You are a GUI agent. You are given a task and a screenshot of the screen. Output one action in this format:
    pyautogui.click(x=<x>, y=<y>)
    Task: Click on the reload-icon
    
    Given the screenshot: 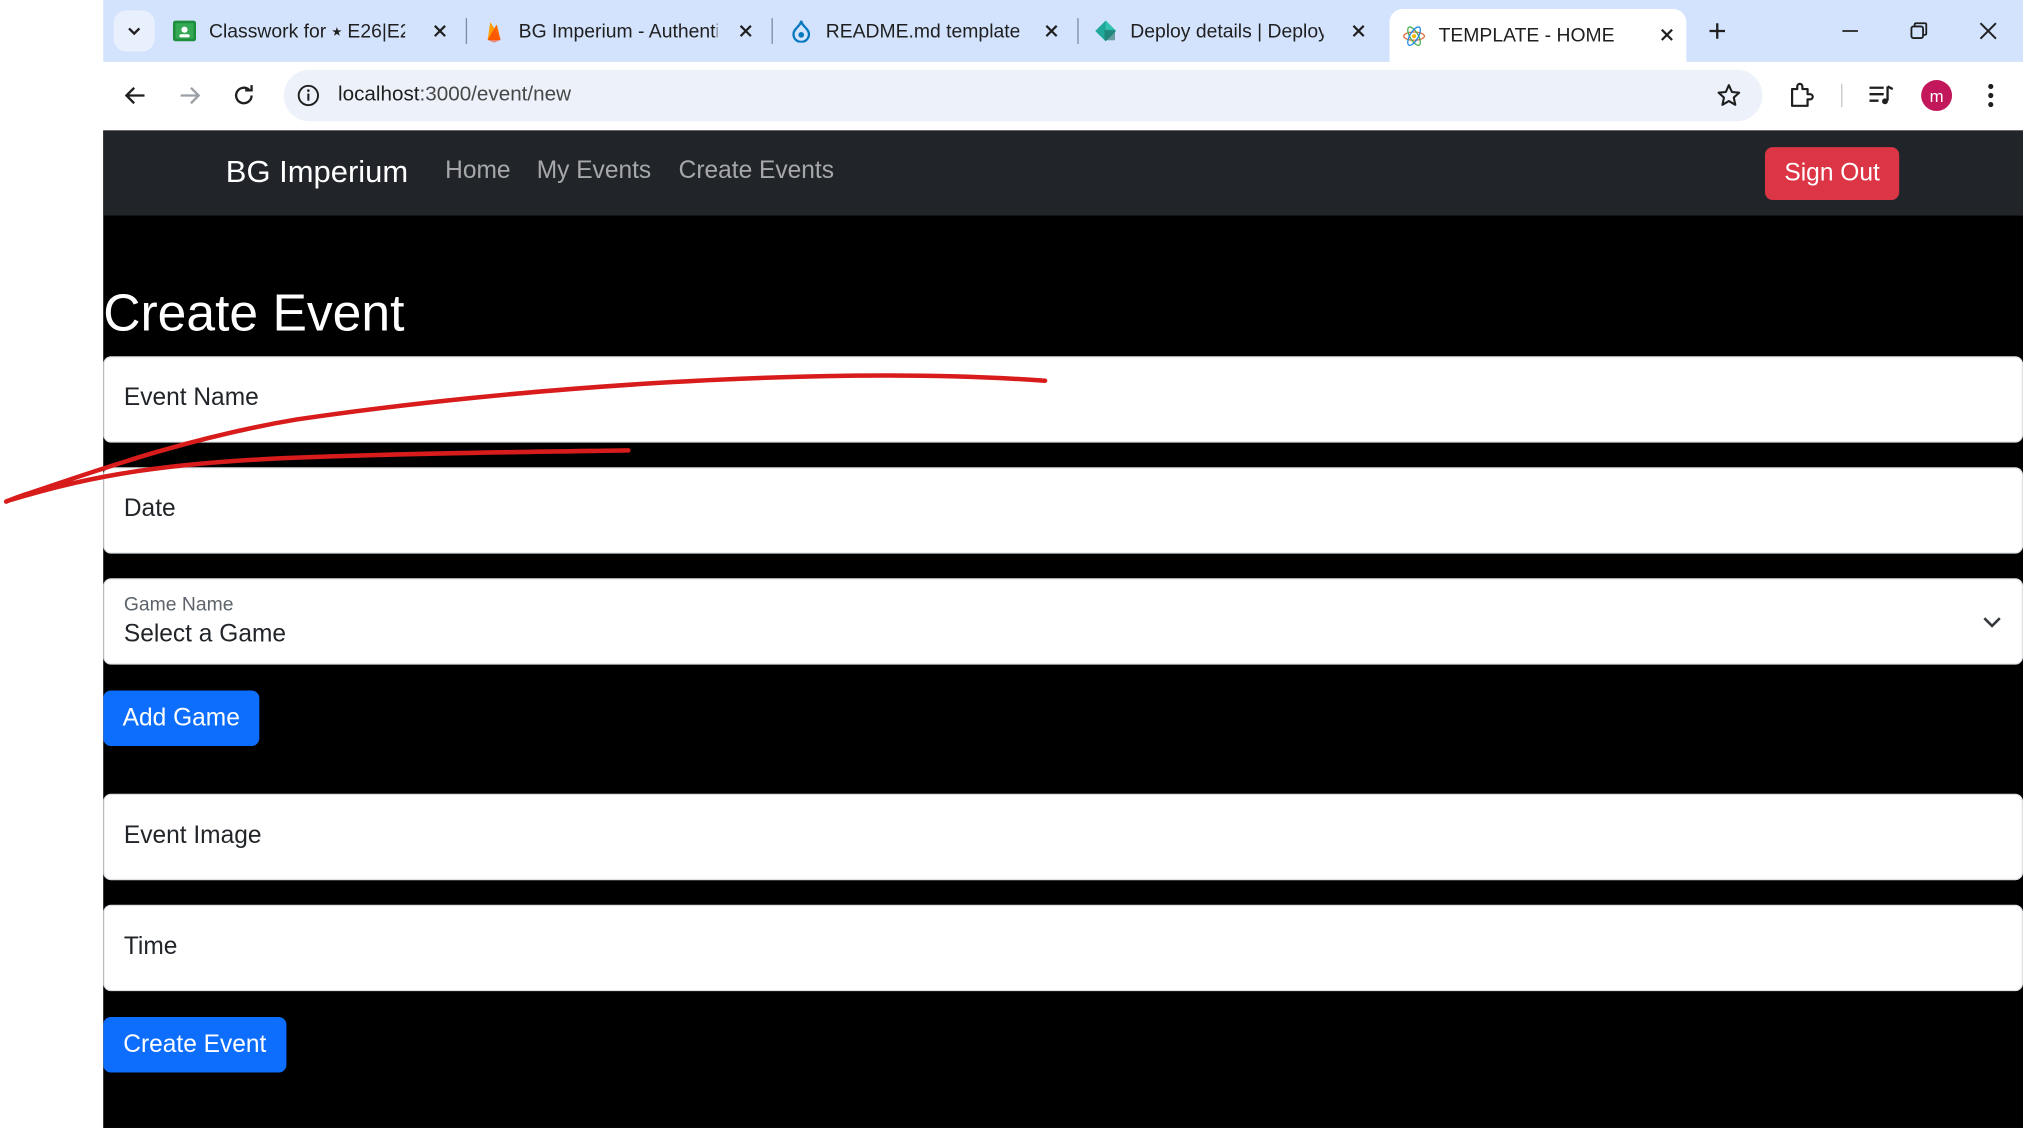 What is the action you would take?
    pyautogui.click(x=243, y=95)
    